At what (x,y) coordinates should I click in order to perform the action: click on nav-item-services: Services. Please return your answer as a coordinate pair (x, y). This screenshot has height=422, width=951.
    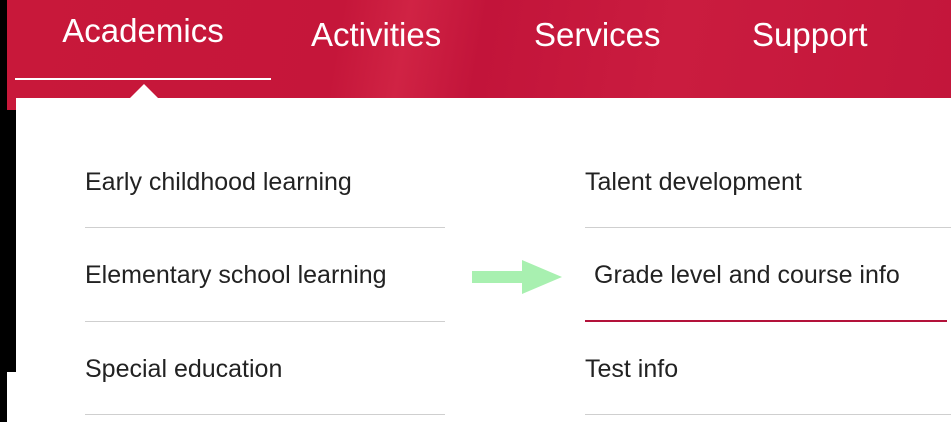
    Looking at the image, I should click on (597, 39).